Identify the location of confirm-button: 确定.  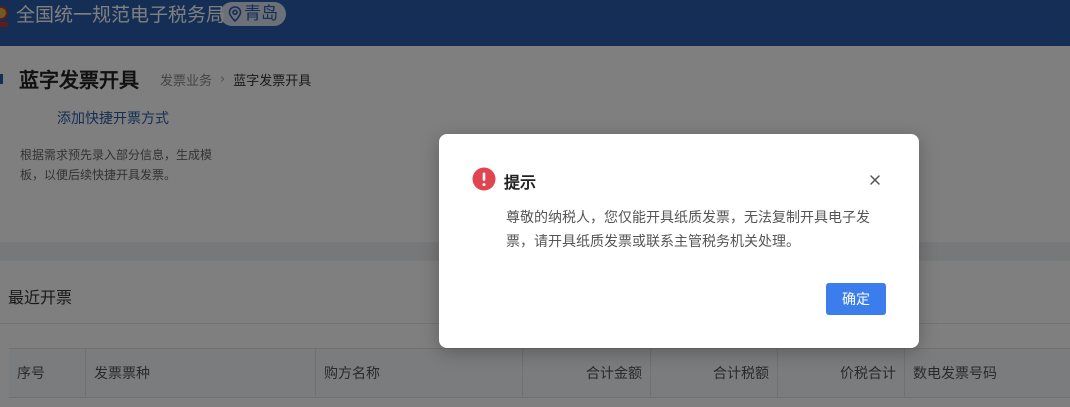
(856, 299).